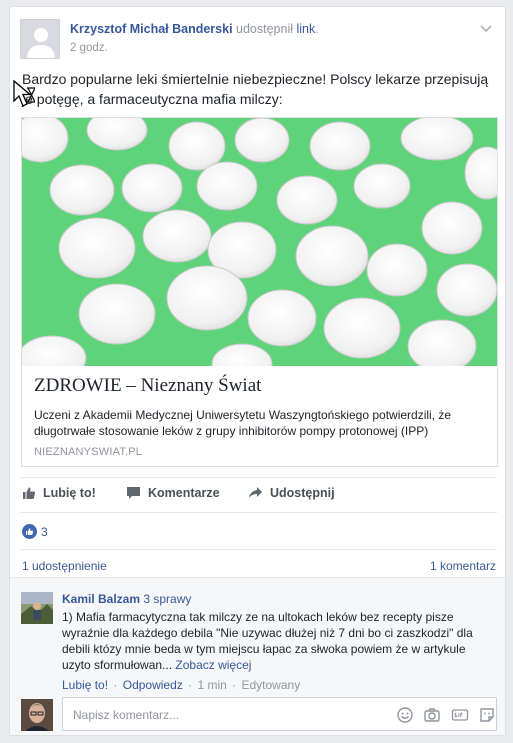 This screenshot has width=513, height=743. I want to click on comment-author: Kamil Balzam, so click(101, 599).